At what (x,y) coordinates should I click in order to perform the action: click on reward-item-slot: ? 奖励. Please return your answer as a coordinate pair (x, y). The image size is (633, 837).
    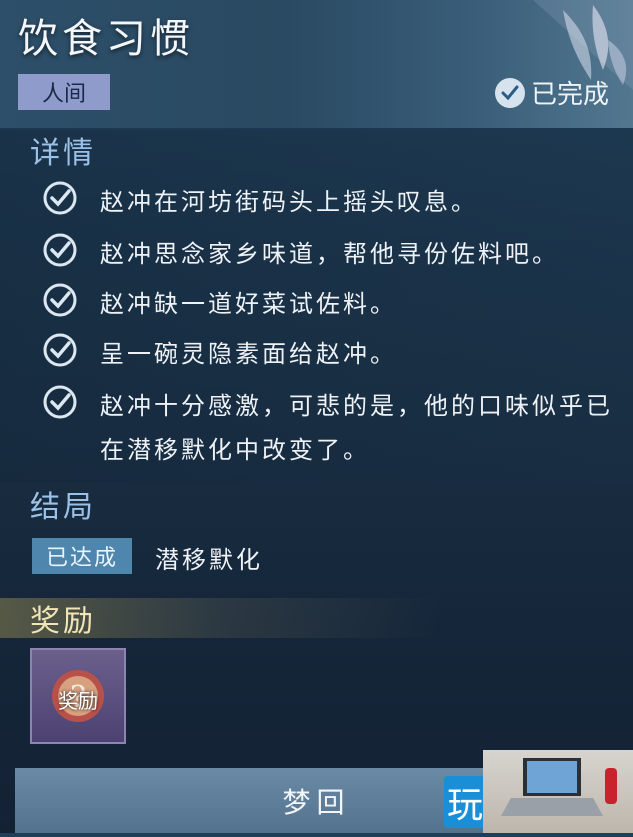
    Looking at the image, I should click on (78, 696).